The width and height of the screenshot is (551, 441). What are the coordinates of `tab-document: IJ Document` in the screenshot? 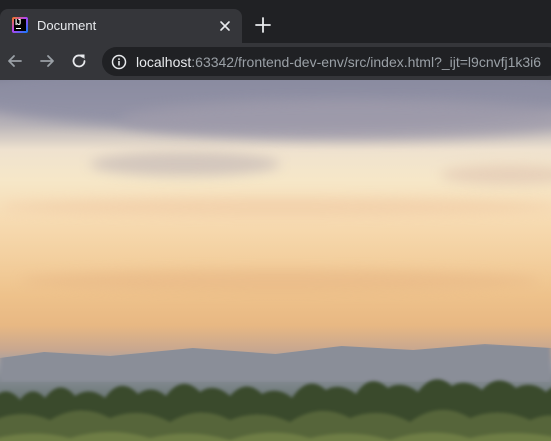 It's located at (121, 26).